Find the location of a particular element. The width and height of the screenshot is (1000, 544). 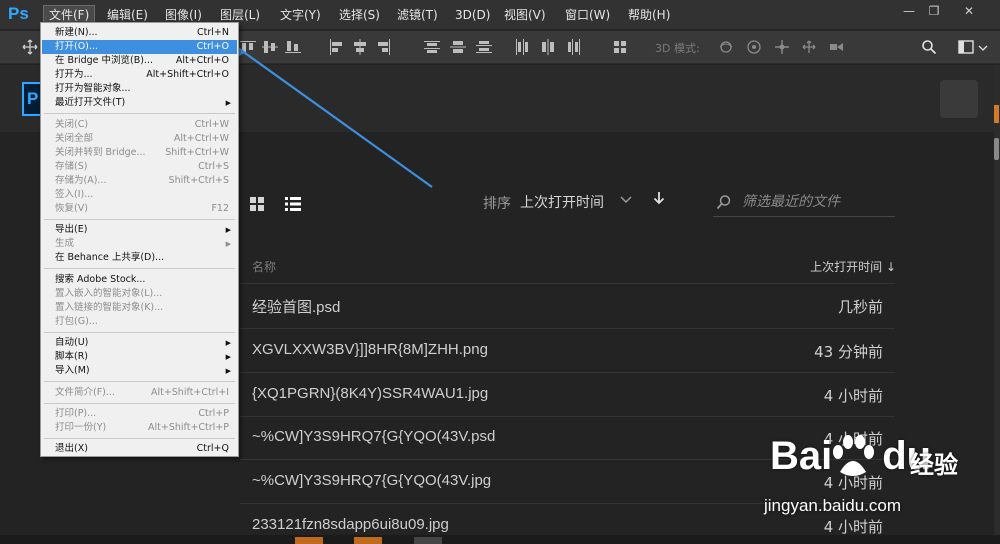

menu-item-browse-bridge: 在 Bridge 中浏览(B)... Alt+Ctrl+O is located at coordinates (139, 61).